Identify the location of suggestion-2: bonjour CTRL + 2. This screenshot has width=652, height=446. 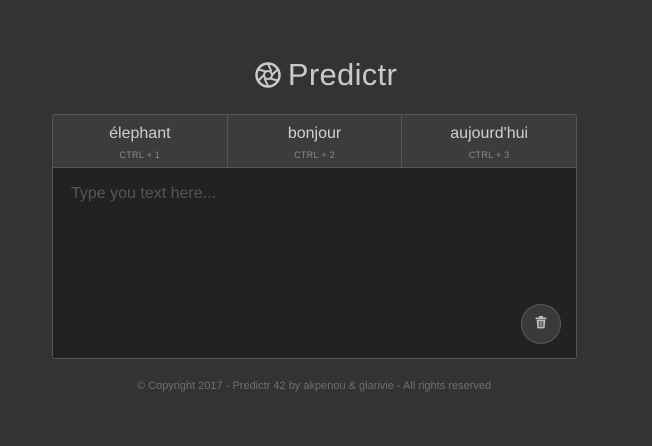
(315, 141).